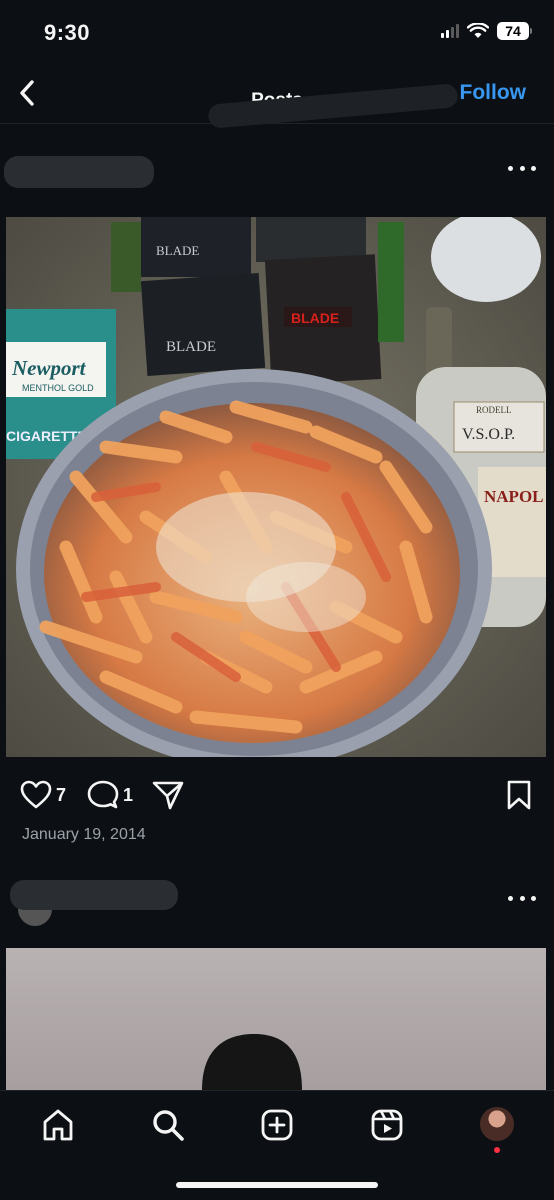  What do you see at coordinates (49, 368) in the screenshot?
I see `newport-brand: Newport` at bounding box center [49, 368].